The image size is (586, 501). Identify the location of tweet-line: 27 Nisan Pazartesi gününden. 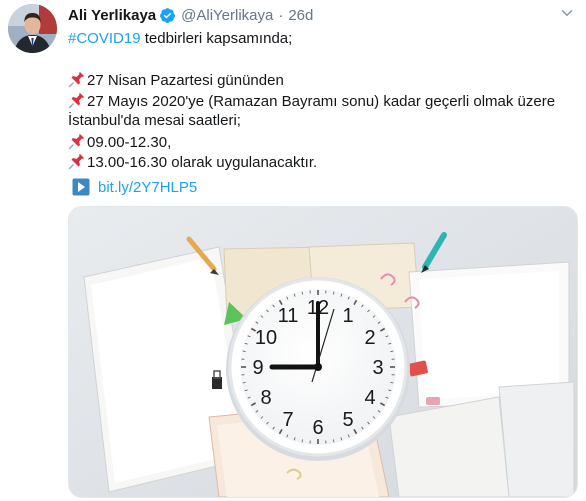
(318, 80).